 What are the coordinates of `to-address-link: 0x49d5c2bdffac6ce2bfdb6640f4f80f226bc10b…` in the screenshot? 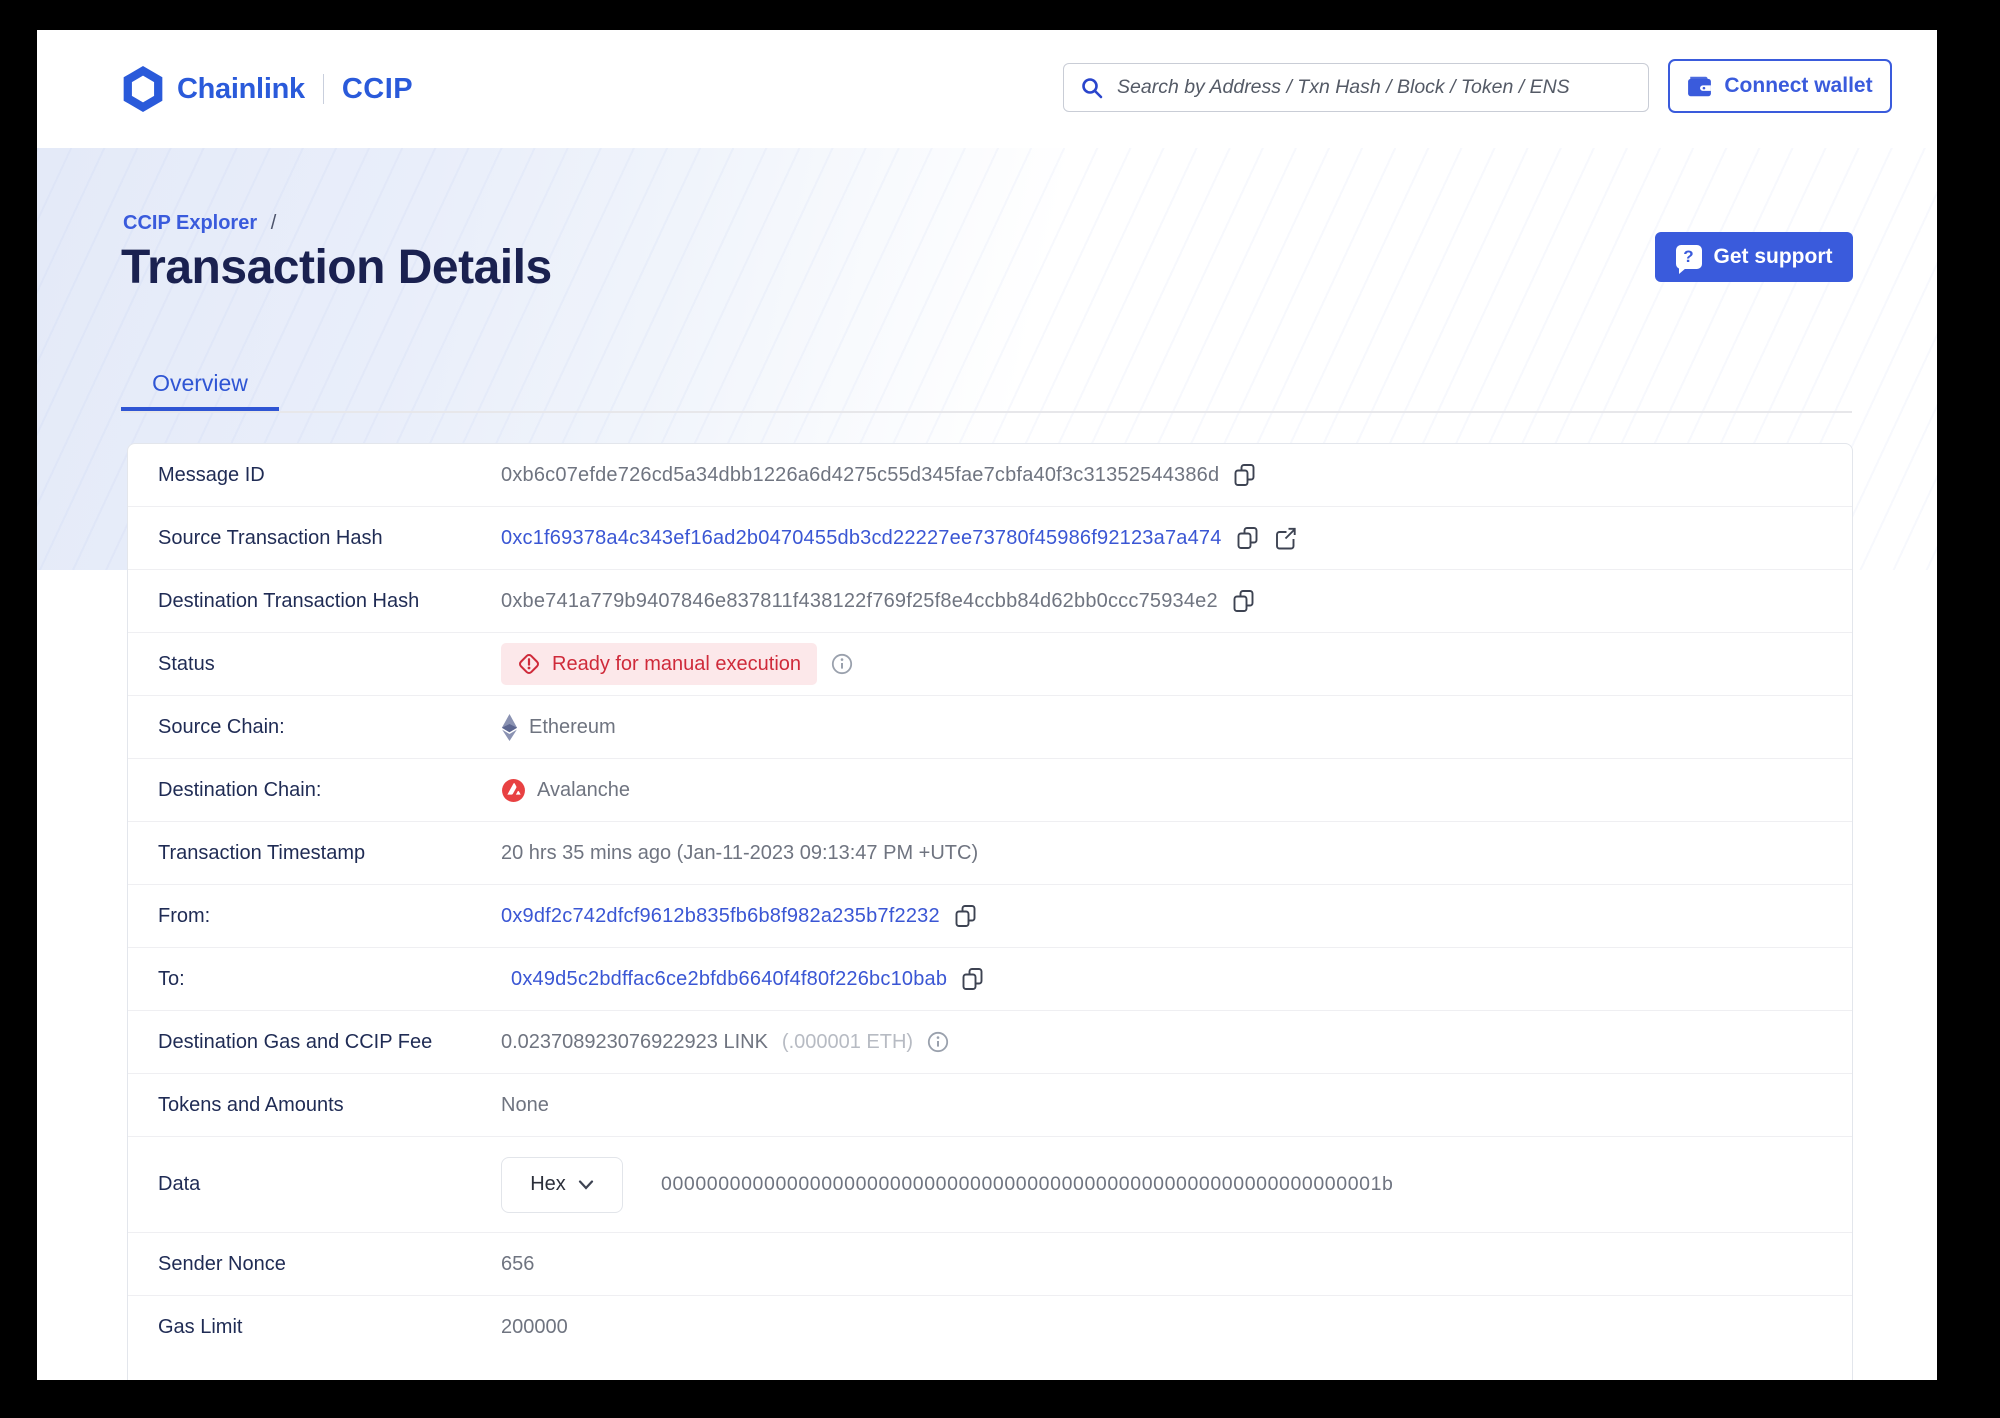 It's located at (729, 979).